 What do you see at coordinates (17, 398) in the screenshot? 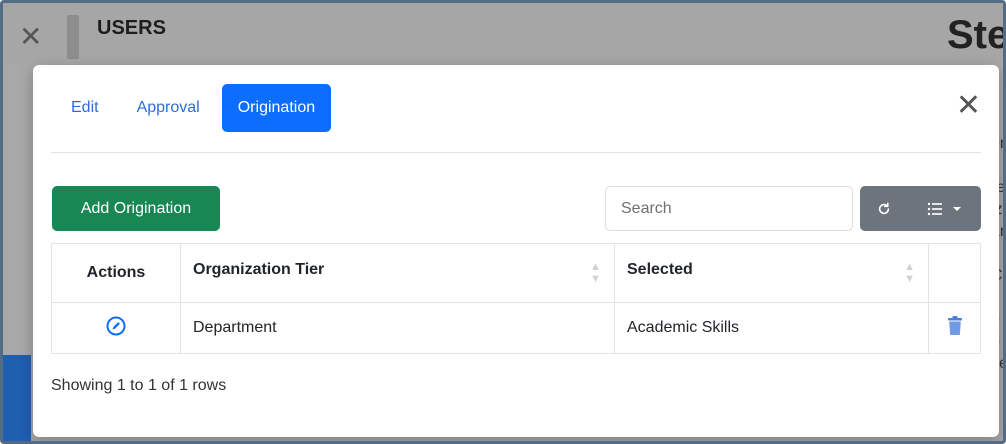
I see `background-blue-strip` at bounding box center [17, 398].